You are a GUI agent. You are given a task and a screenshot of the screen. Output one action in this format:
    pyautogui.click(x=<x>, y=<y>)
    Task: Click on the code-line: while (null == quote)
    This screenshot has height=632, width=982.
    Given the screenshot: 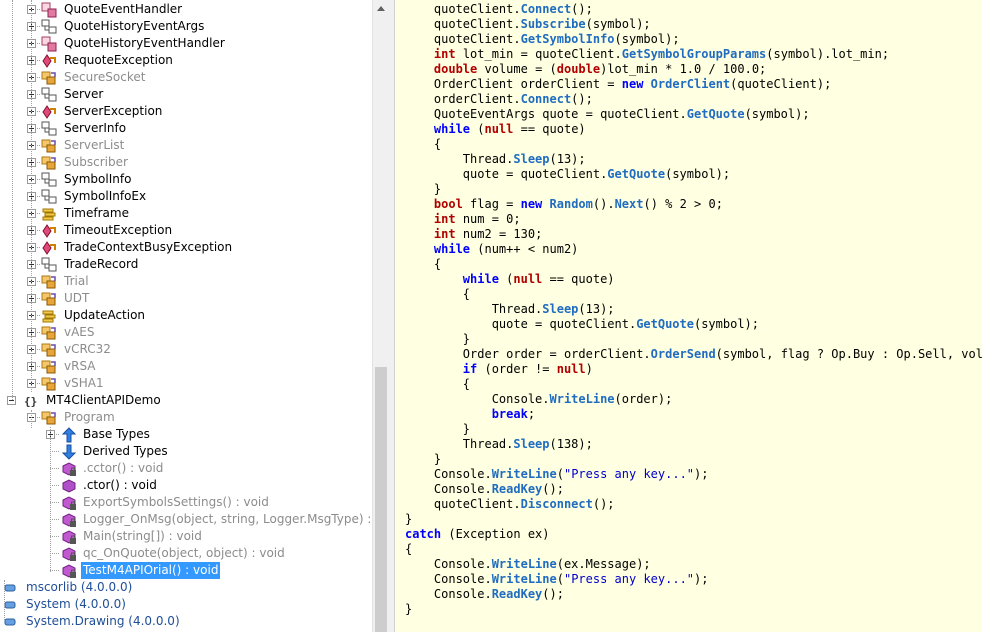 What is the action you would take?
    pyautogui.click(x=495, y=129)
    